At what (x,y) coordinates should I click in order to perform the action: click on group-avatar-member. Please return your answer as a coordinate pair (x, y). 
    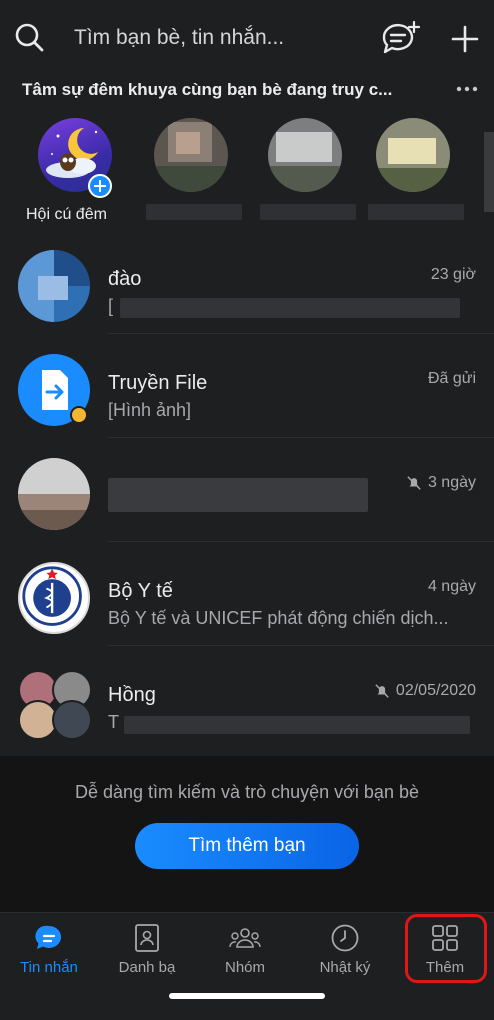
    Looking at the image, I should click on (72, 720).